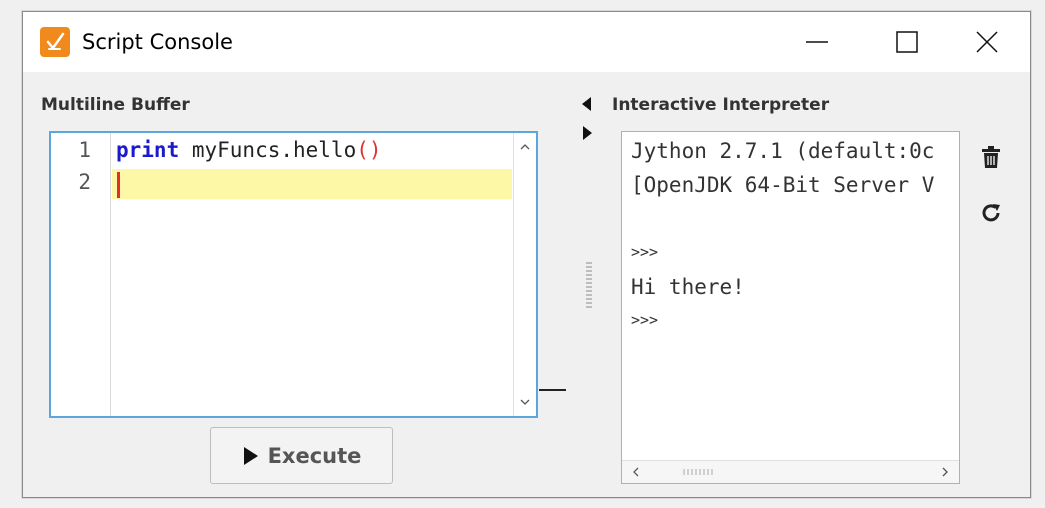  Describe the element at coordinates (586, 104) in the screenshot. I see `collapse-left-icon` at that location.